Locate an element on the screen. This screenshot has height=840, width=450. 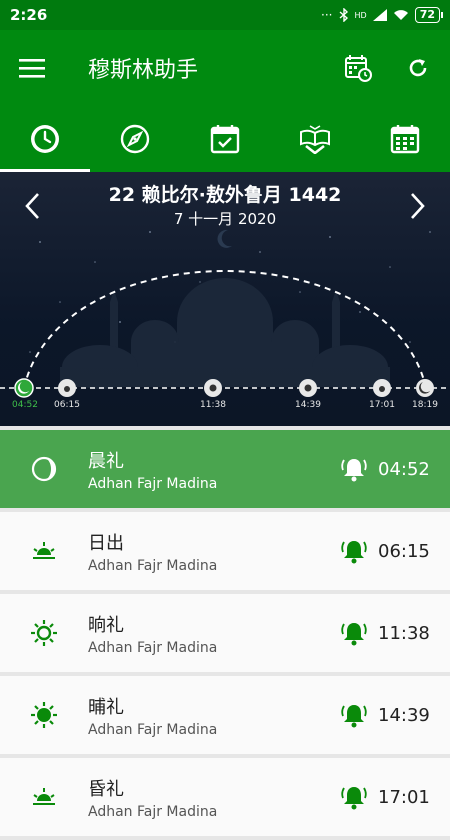
signal-icon is located at coordinates (379, 15).